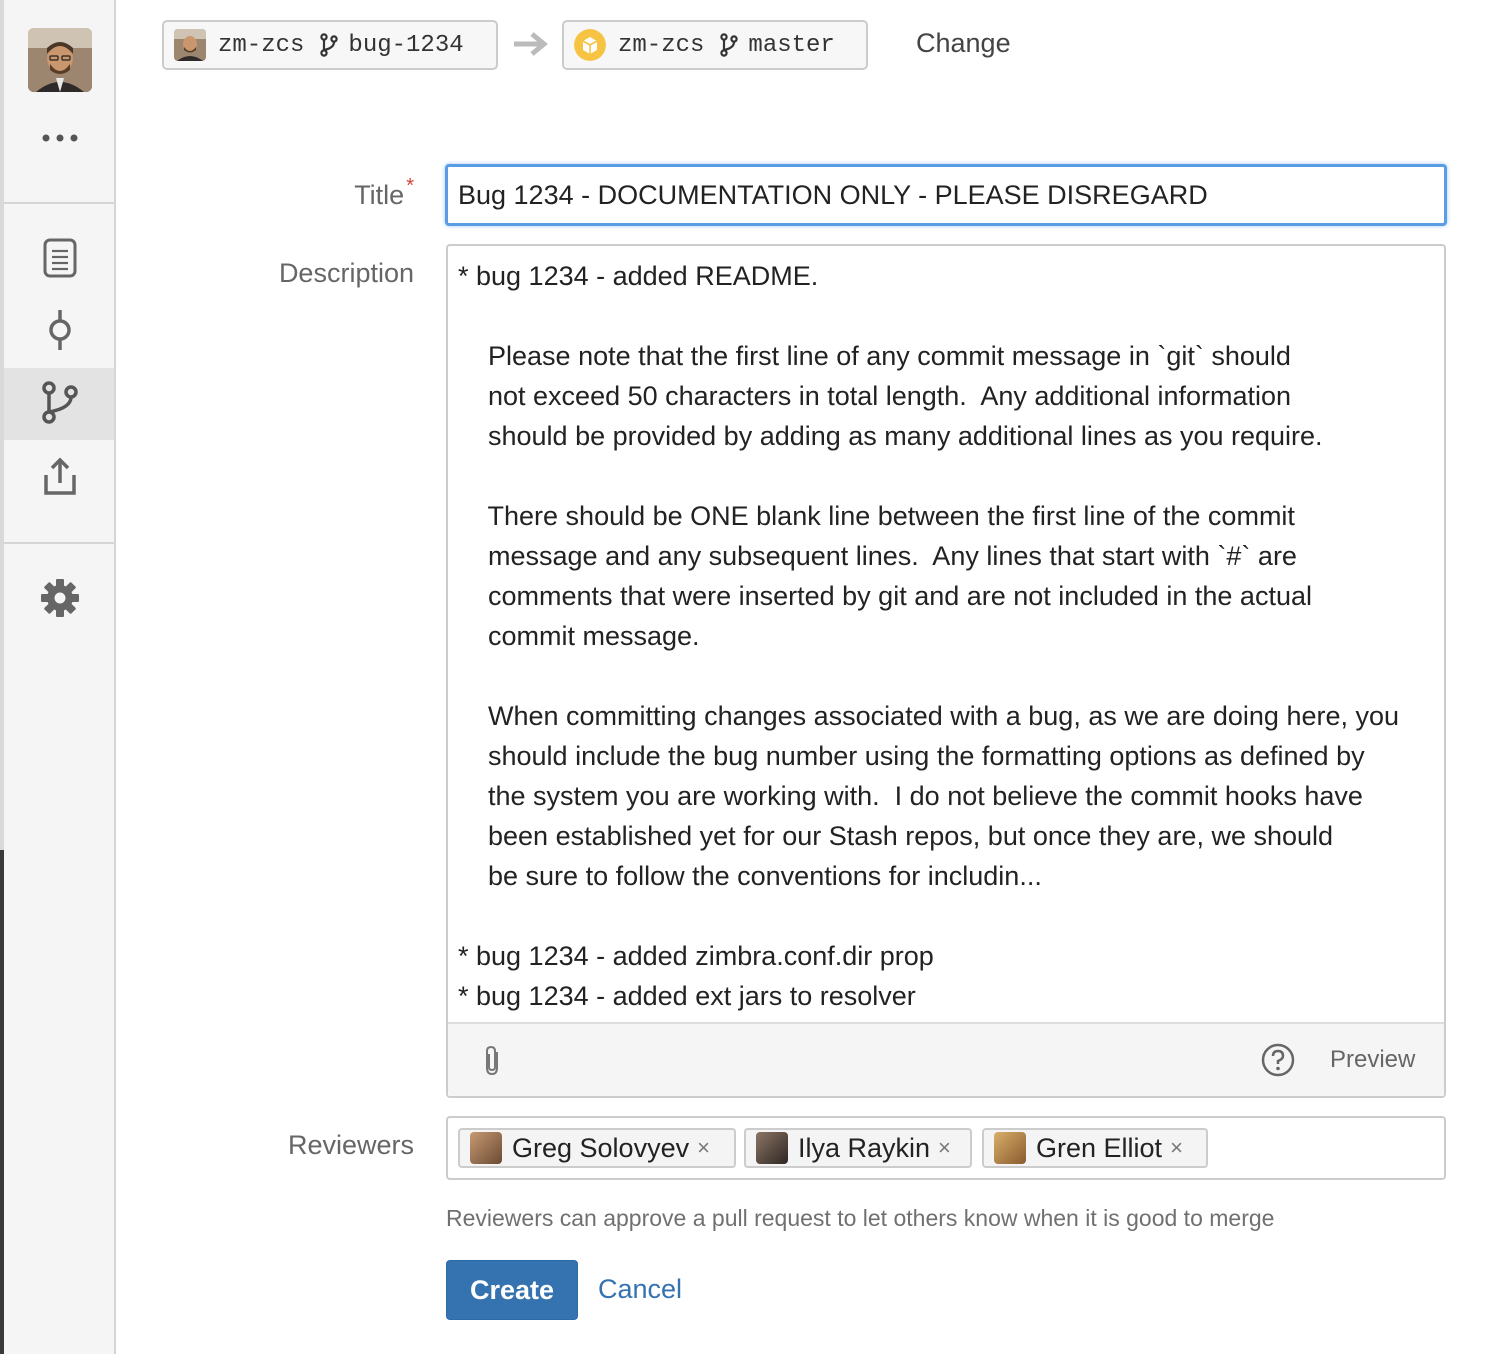  What do you see at coordinates (60, 258) in the screenshot?
I see `source-icon` at bounding box center [60, 258].